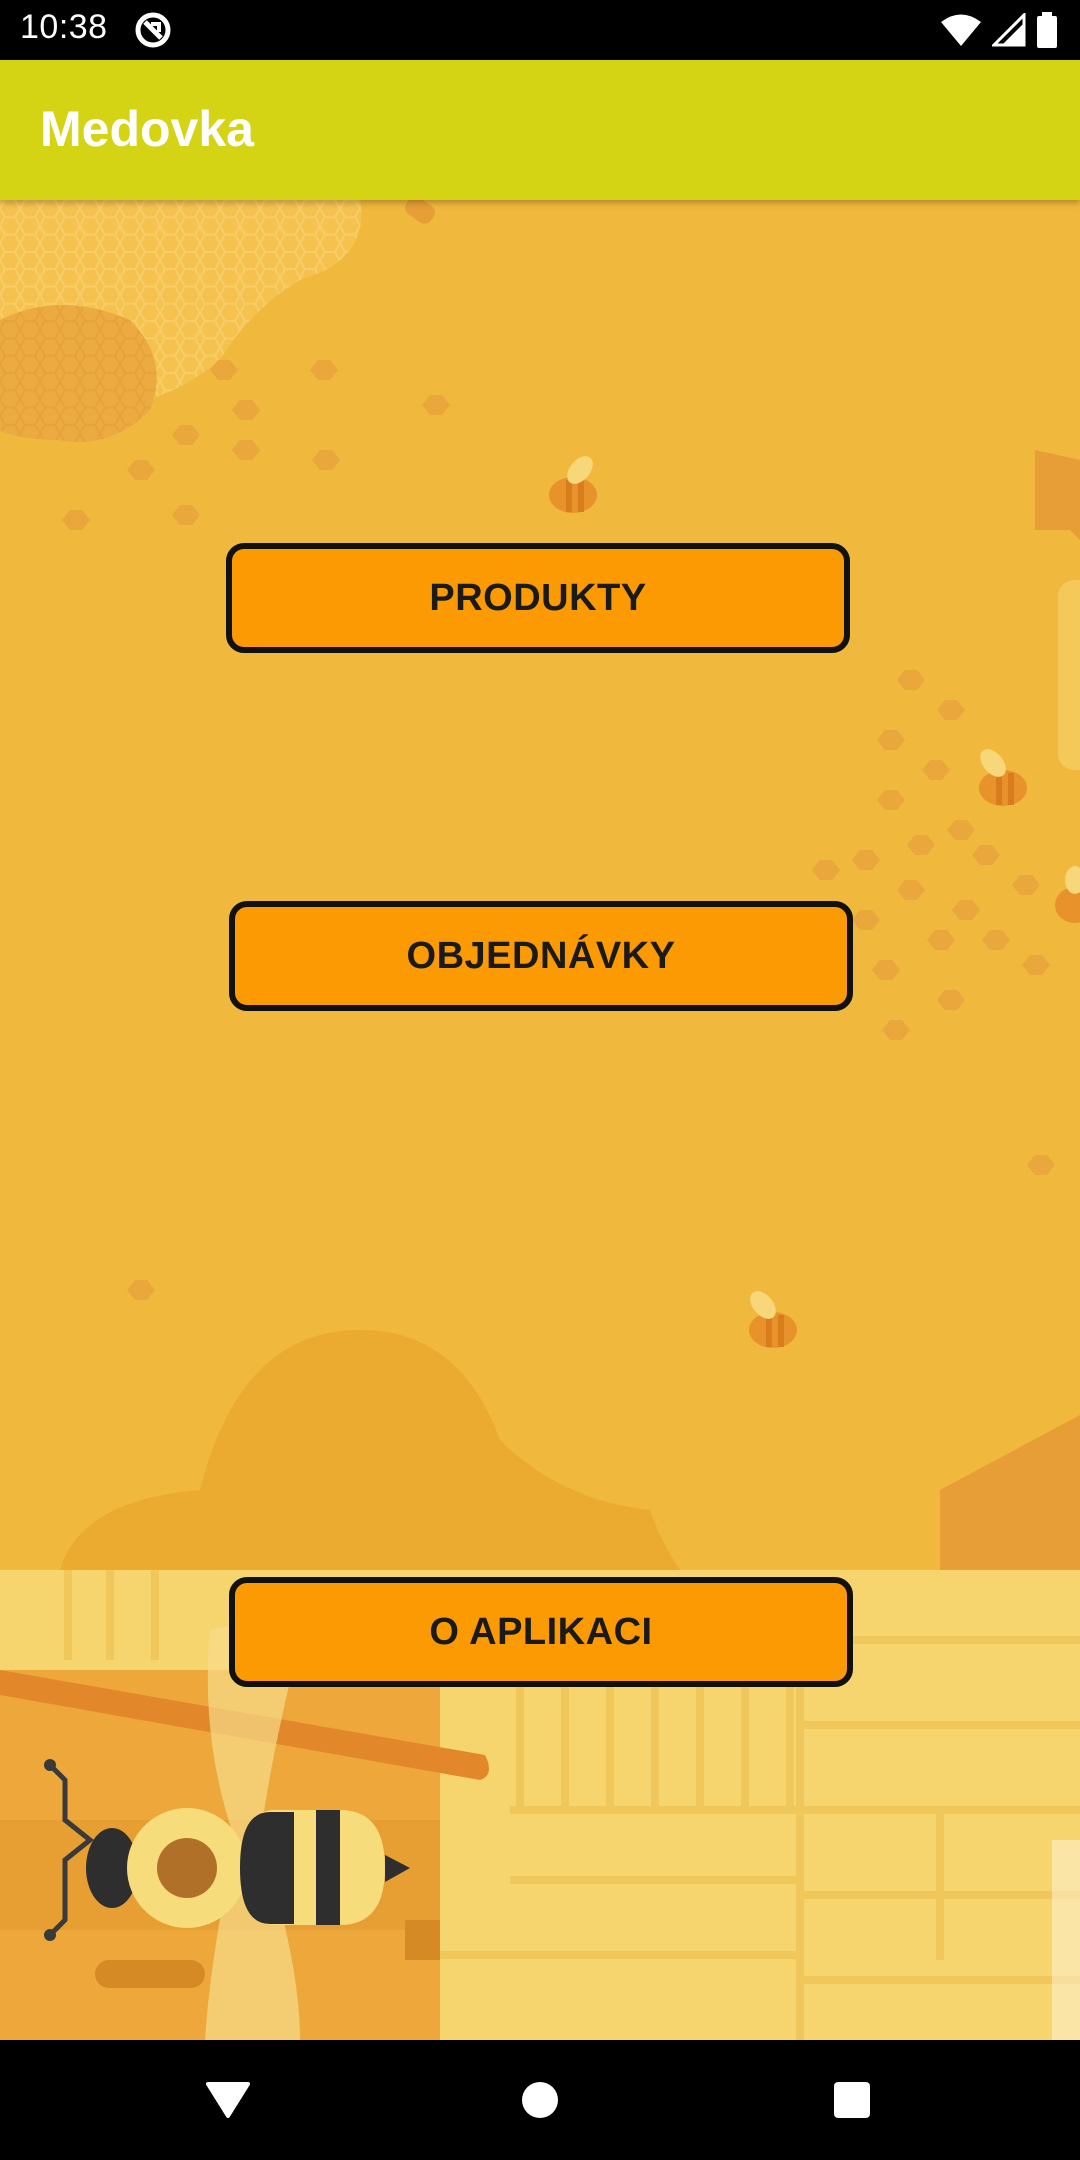 The width and height of the screenshot is (1080, 2160). What do you see at coordinates (1009, 30) in the screenshot?
I see `signal-icon` at bounding box center [1009, 30].